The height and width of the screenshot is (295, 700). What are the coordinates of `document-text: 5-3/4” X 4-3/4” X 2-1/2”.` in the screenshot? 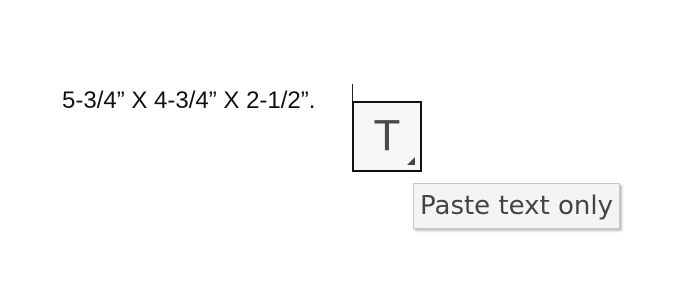 It's located at (189, 100).